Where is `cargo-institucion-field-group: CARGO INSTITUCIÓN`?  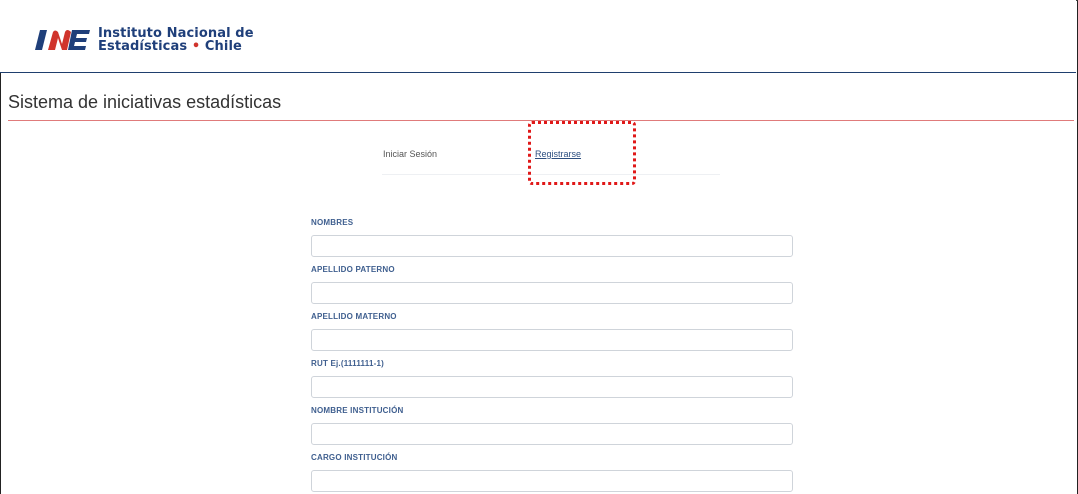 cargo-institucion-field-group: CARGO INSTITUCIÓN is located at coordinates (552, 472).